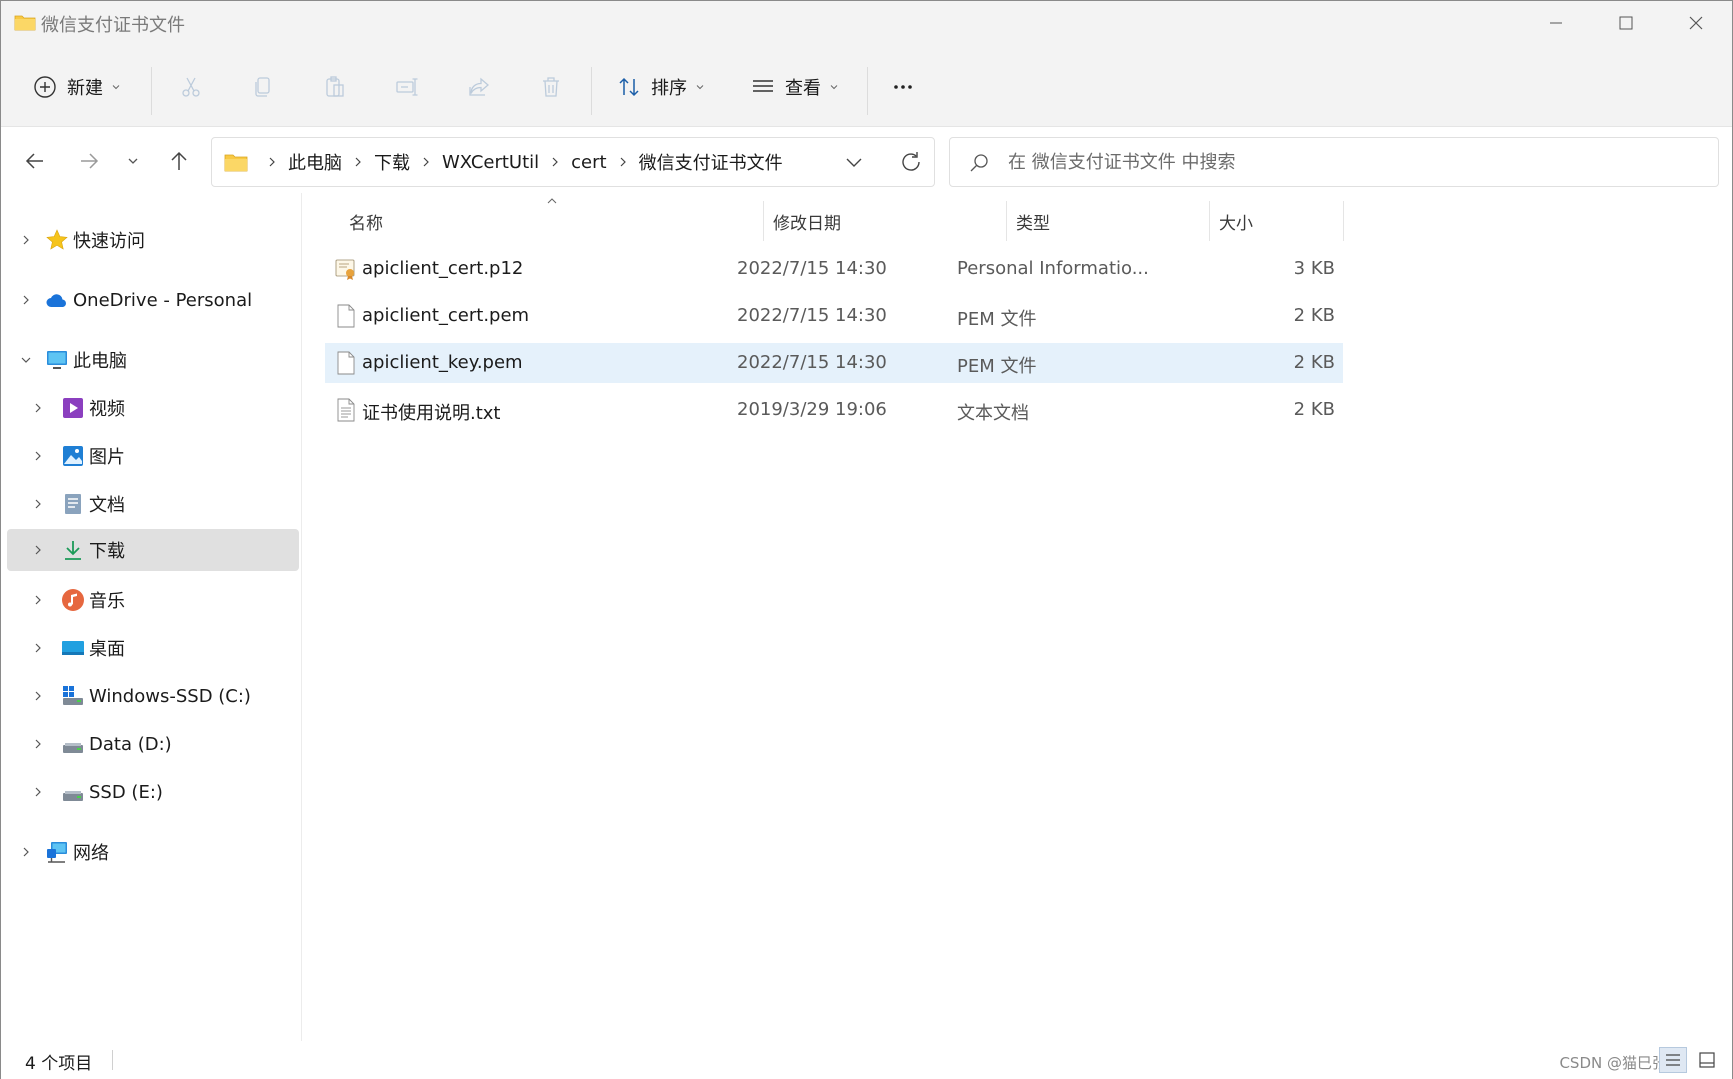 This screenshot has width=1733, height=1079. I want to click on windows-drive-icon, so click(73, 695).